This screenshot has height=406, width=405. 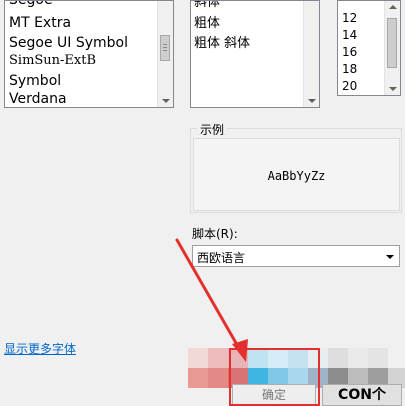 I want to click on arrow-shaft, so click(x=208, y=295).